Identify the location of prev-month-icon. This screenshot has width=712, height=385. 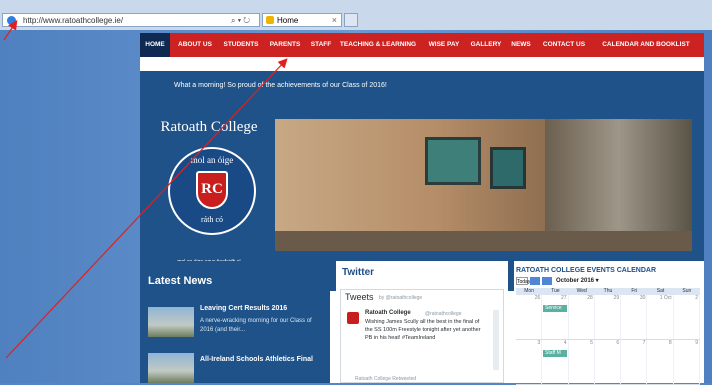
(535, 281).